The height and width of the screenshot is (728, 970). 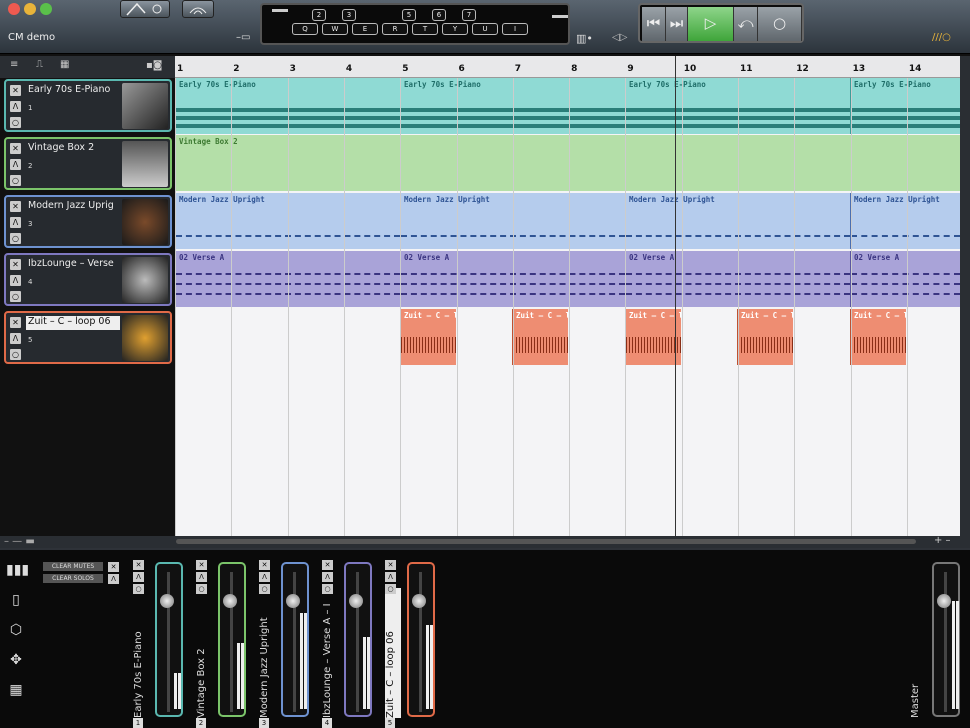 I want to click on key-black: 2, so click(x=319, y=15).